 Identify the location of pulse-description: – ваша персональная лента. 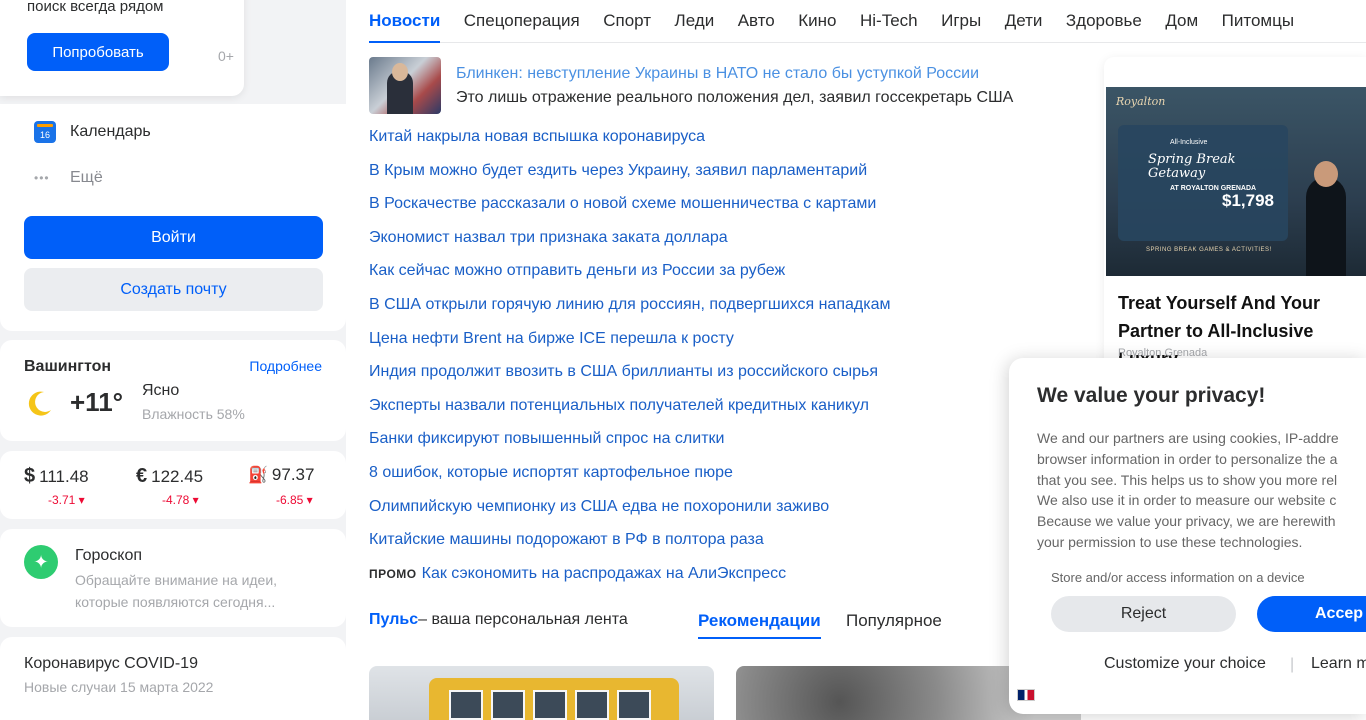
(523, 619).